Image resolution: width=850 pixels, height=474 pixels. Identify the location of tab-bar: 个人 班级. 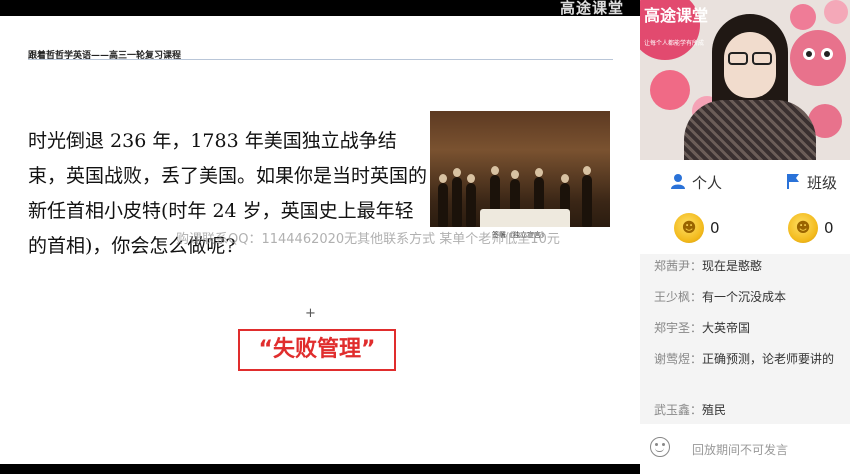
(745, 182).